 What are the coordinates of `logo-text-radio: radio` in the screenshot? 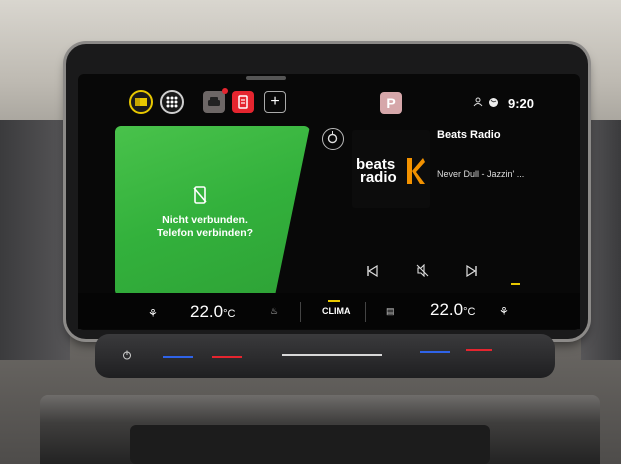 It's located at (378, 177).